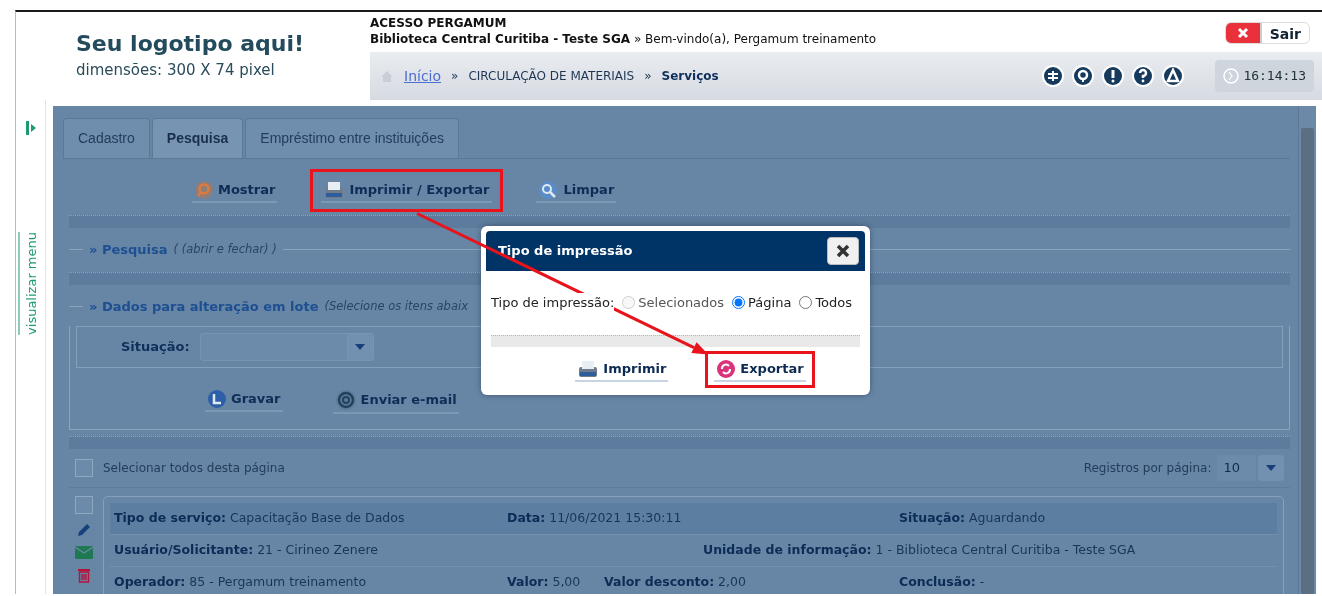  Describe the element at coordinates (240, 581) in the screenshot. I see `field-text: Operador: 85 - Pergamum treinamento` at that location.